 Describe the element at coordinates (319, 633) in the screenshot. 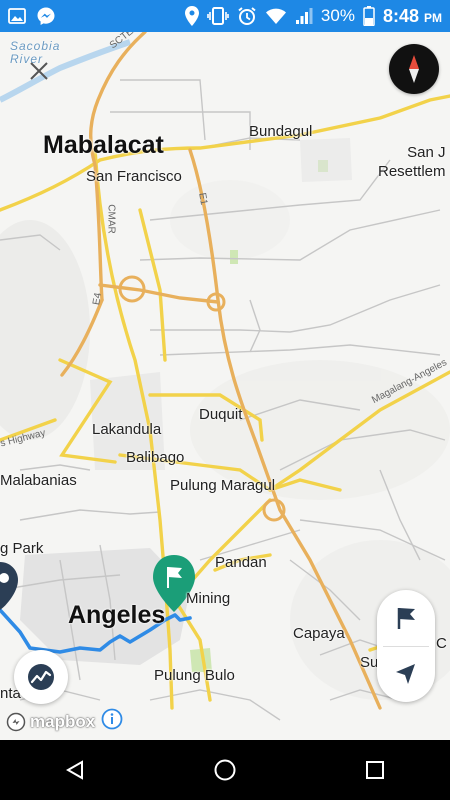

I see `place-label-capaya: Capaya` at that location.